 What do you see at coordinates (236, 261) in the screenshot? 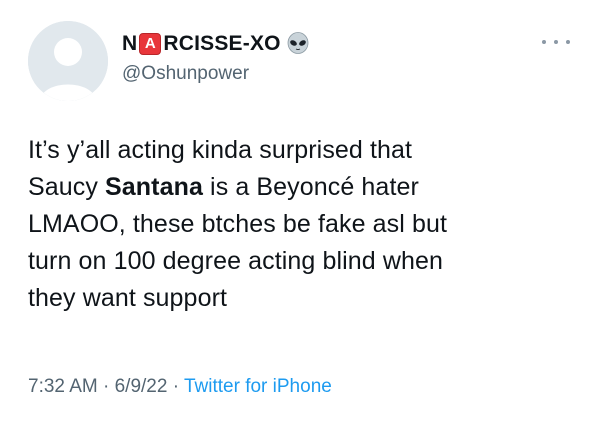
I see `tweet-text-line: turn on 100 degree acting blind when` at bounding box center [236, 261].